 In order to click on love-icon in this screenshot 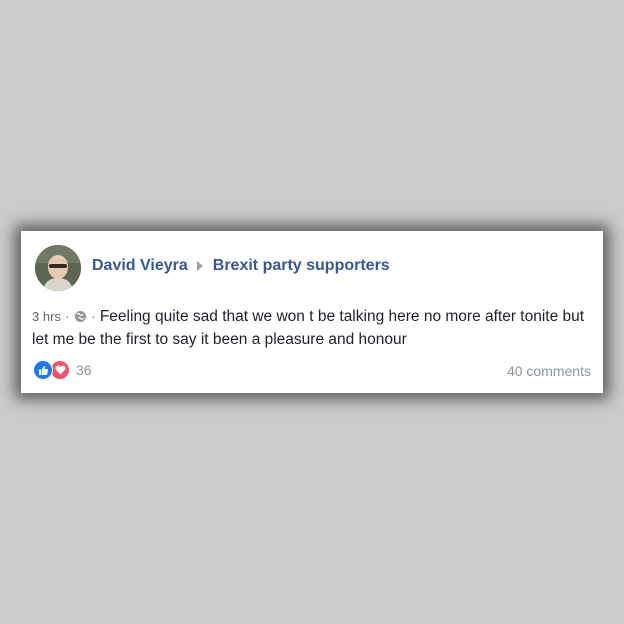, I will do `click(60, 370)`.